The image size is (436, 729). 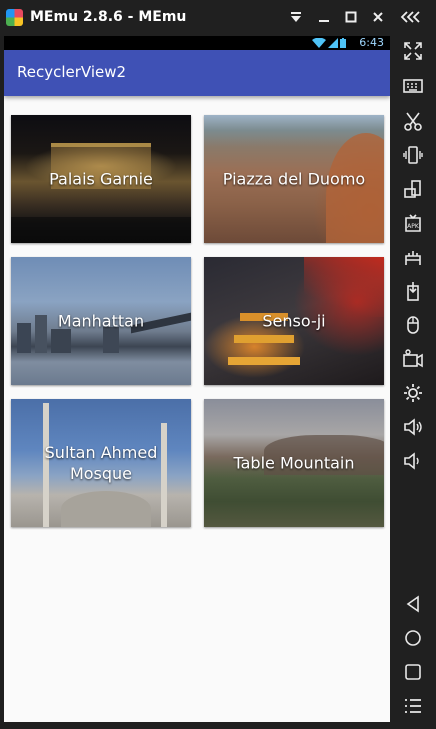 I want to click on card-table-mountain: Table Mountain, so click(x=294, y=463).